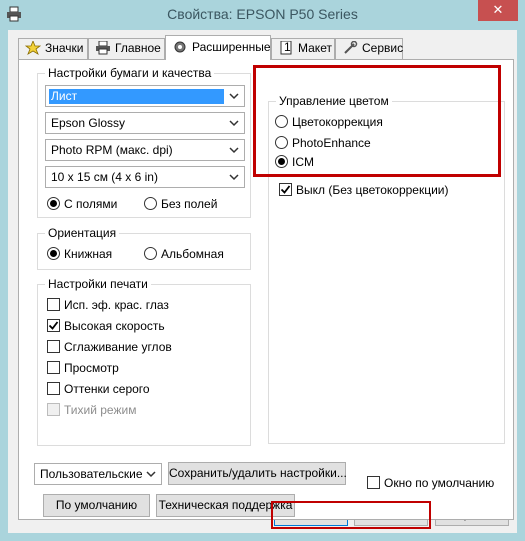  I want to click on group-title: Ориентация, so click(82, 233).